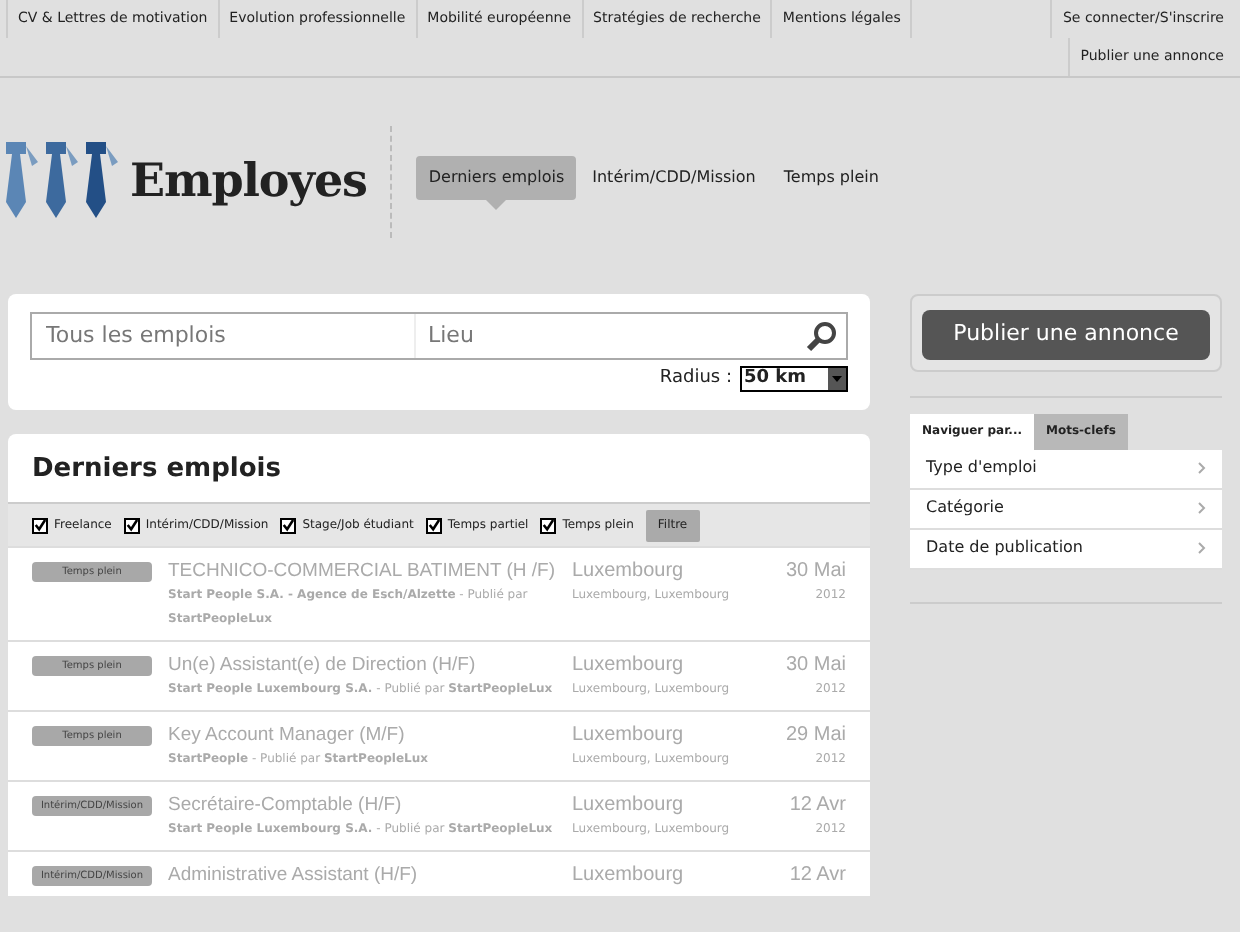  Describe the element at coordinates (695, 379) in the screenshot. I see `radius-label: Radius :` at that location.